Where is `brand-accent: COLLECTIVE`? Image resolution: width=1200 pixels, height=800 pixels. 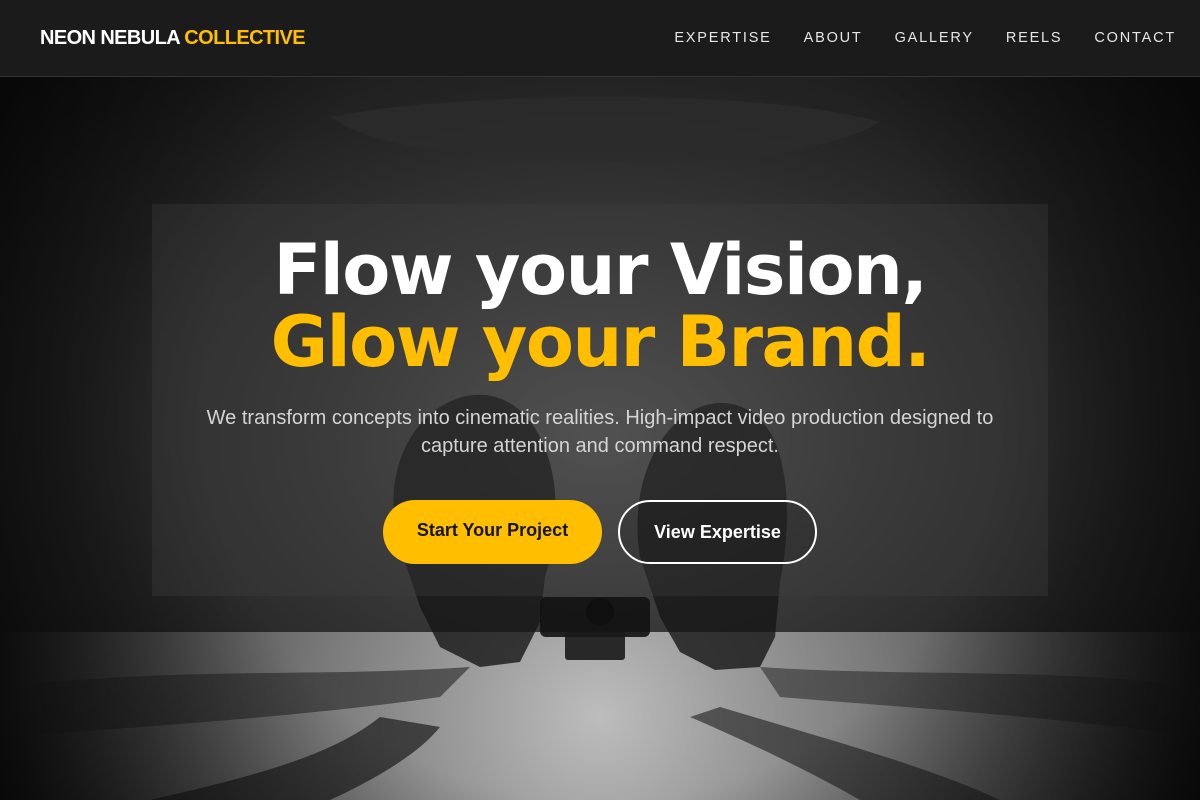 brand-accent: COLLECTIVE is located at coordinates (244, 38).